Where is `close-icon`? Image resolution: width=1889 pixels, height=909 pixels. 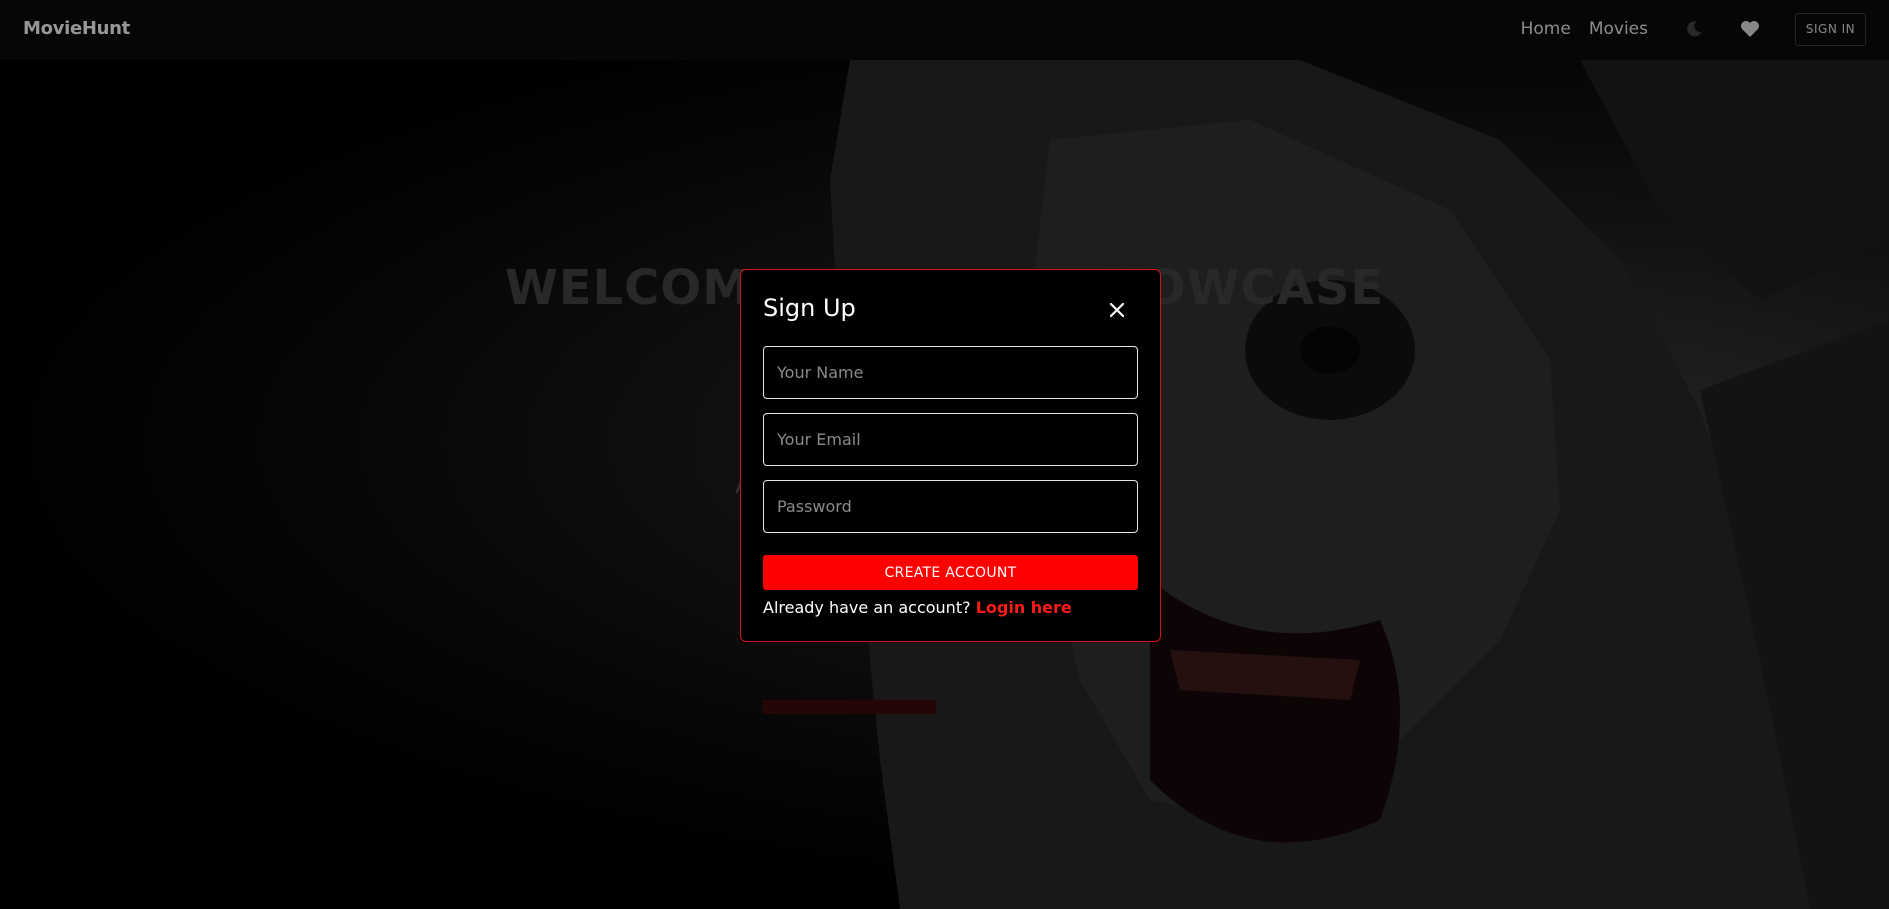
close-icon is located at coordinates (1117, 310).